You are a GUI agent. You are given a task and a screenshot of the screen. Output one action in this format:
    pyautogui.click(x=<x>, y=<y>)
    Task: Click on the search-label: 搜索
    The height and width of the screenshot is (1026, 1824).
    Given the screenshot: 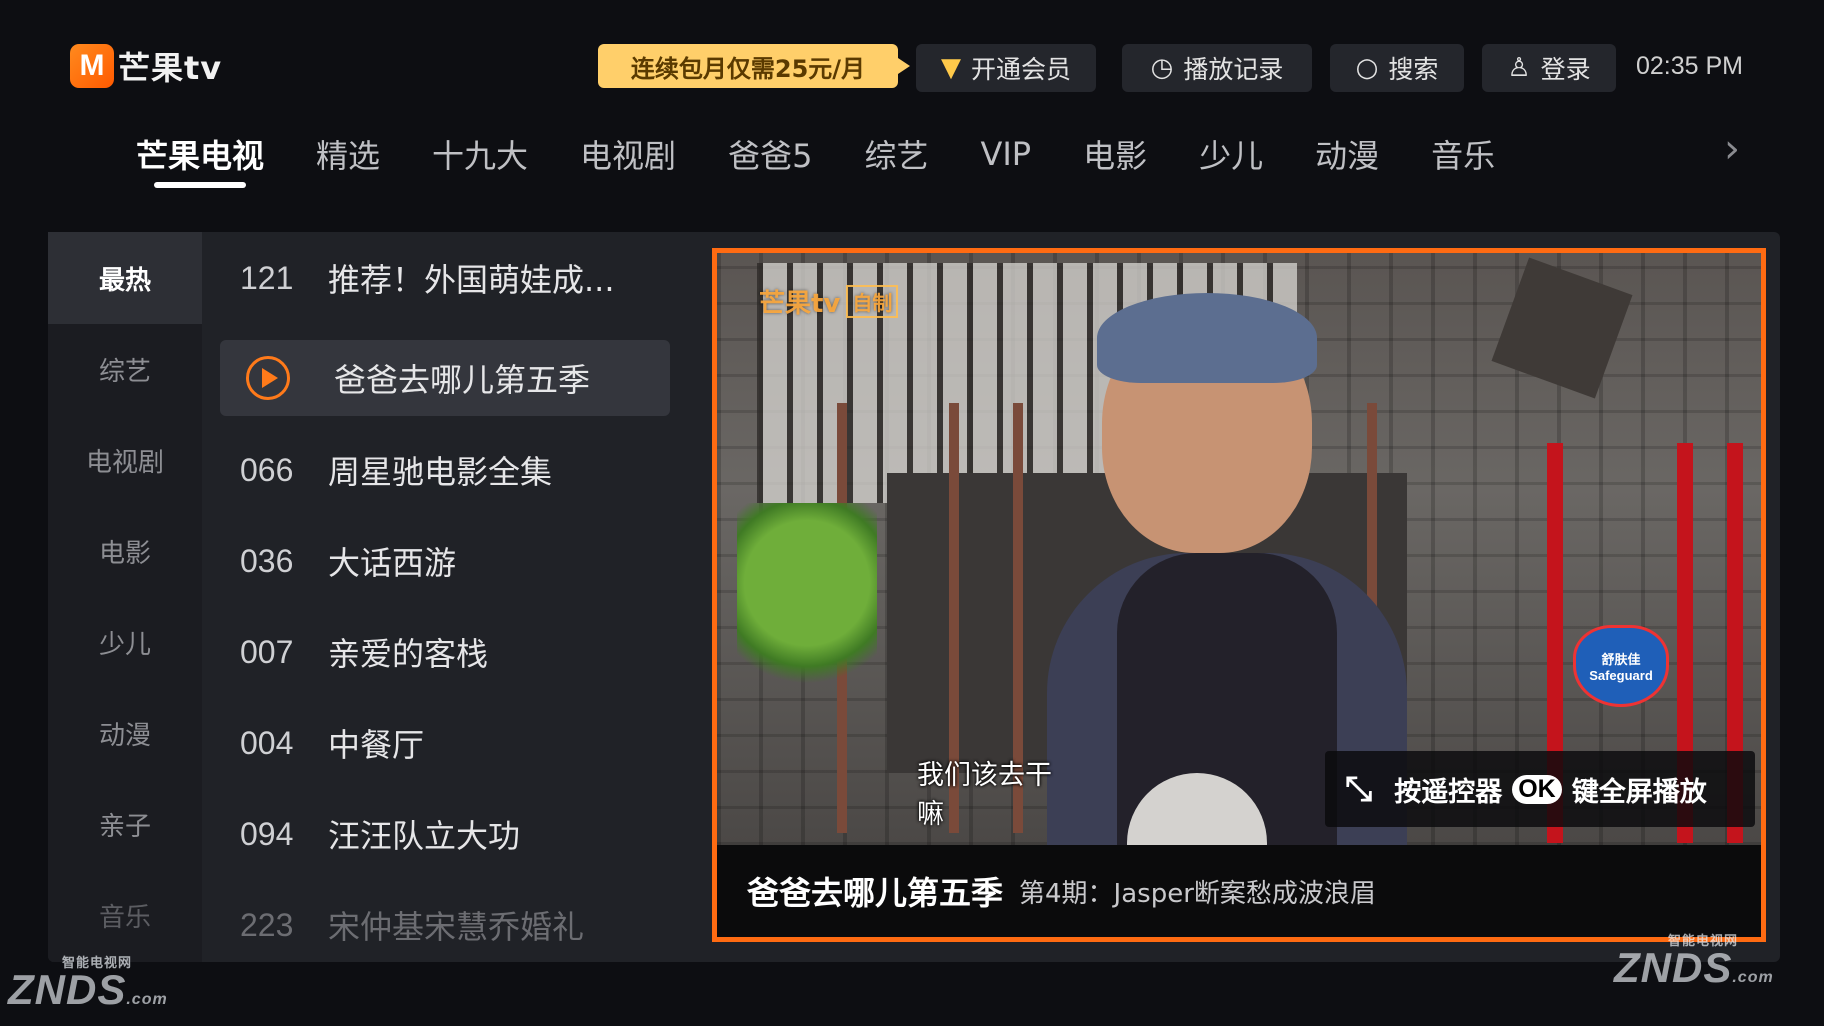 What is the action you would take?
    pyautogui.click(x=1413, y=69)
    